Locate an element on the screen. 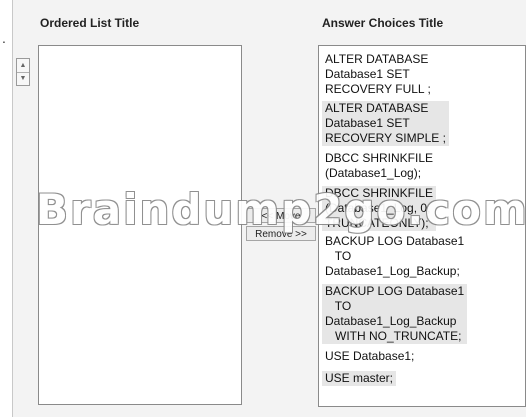 Image resolution: width=526 pixels, height=417 pixels. remove-button: Remove >> is located at coordinates (281, 233).